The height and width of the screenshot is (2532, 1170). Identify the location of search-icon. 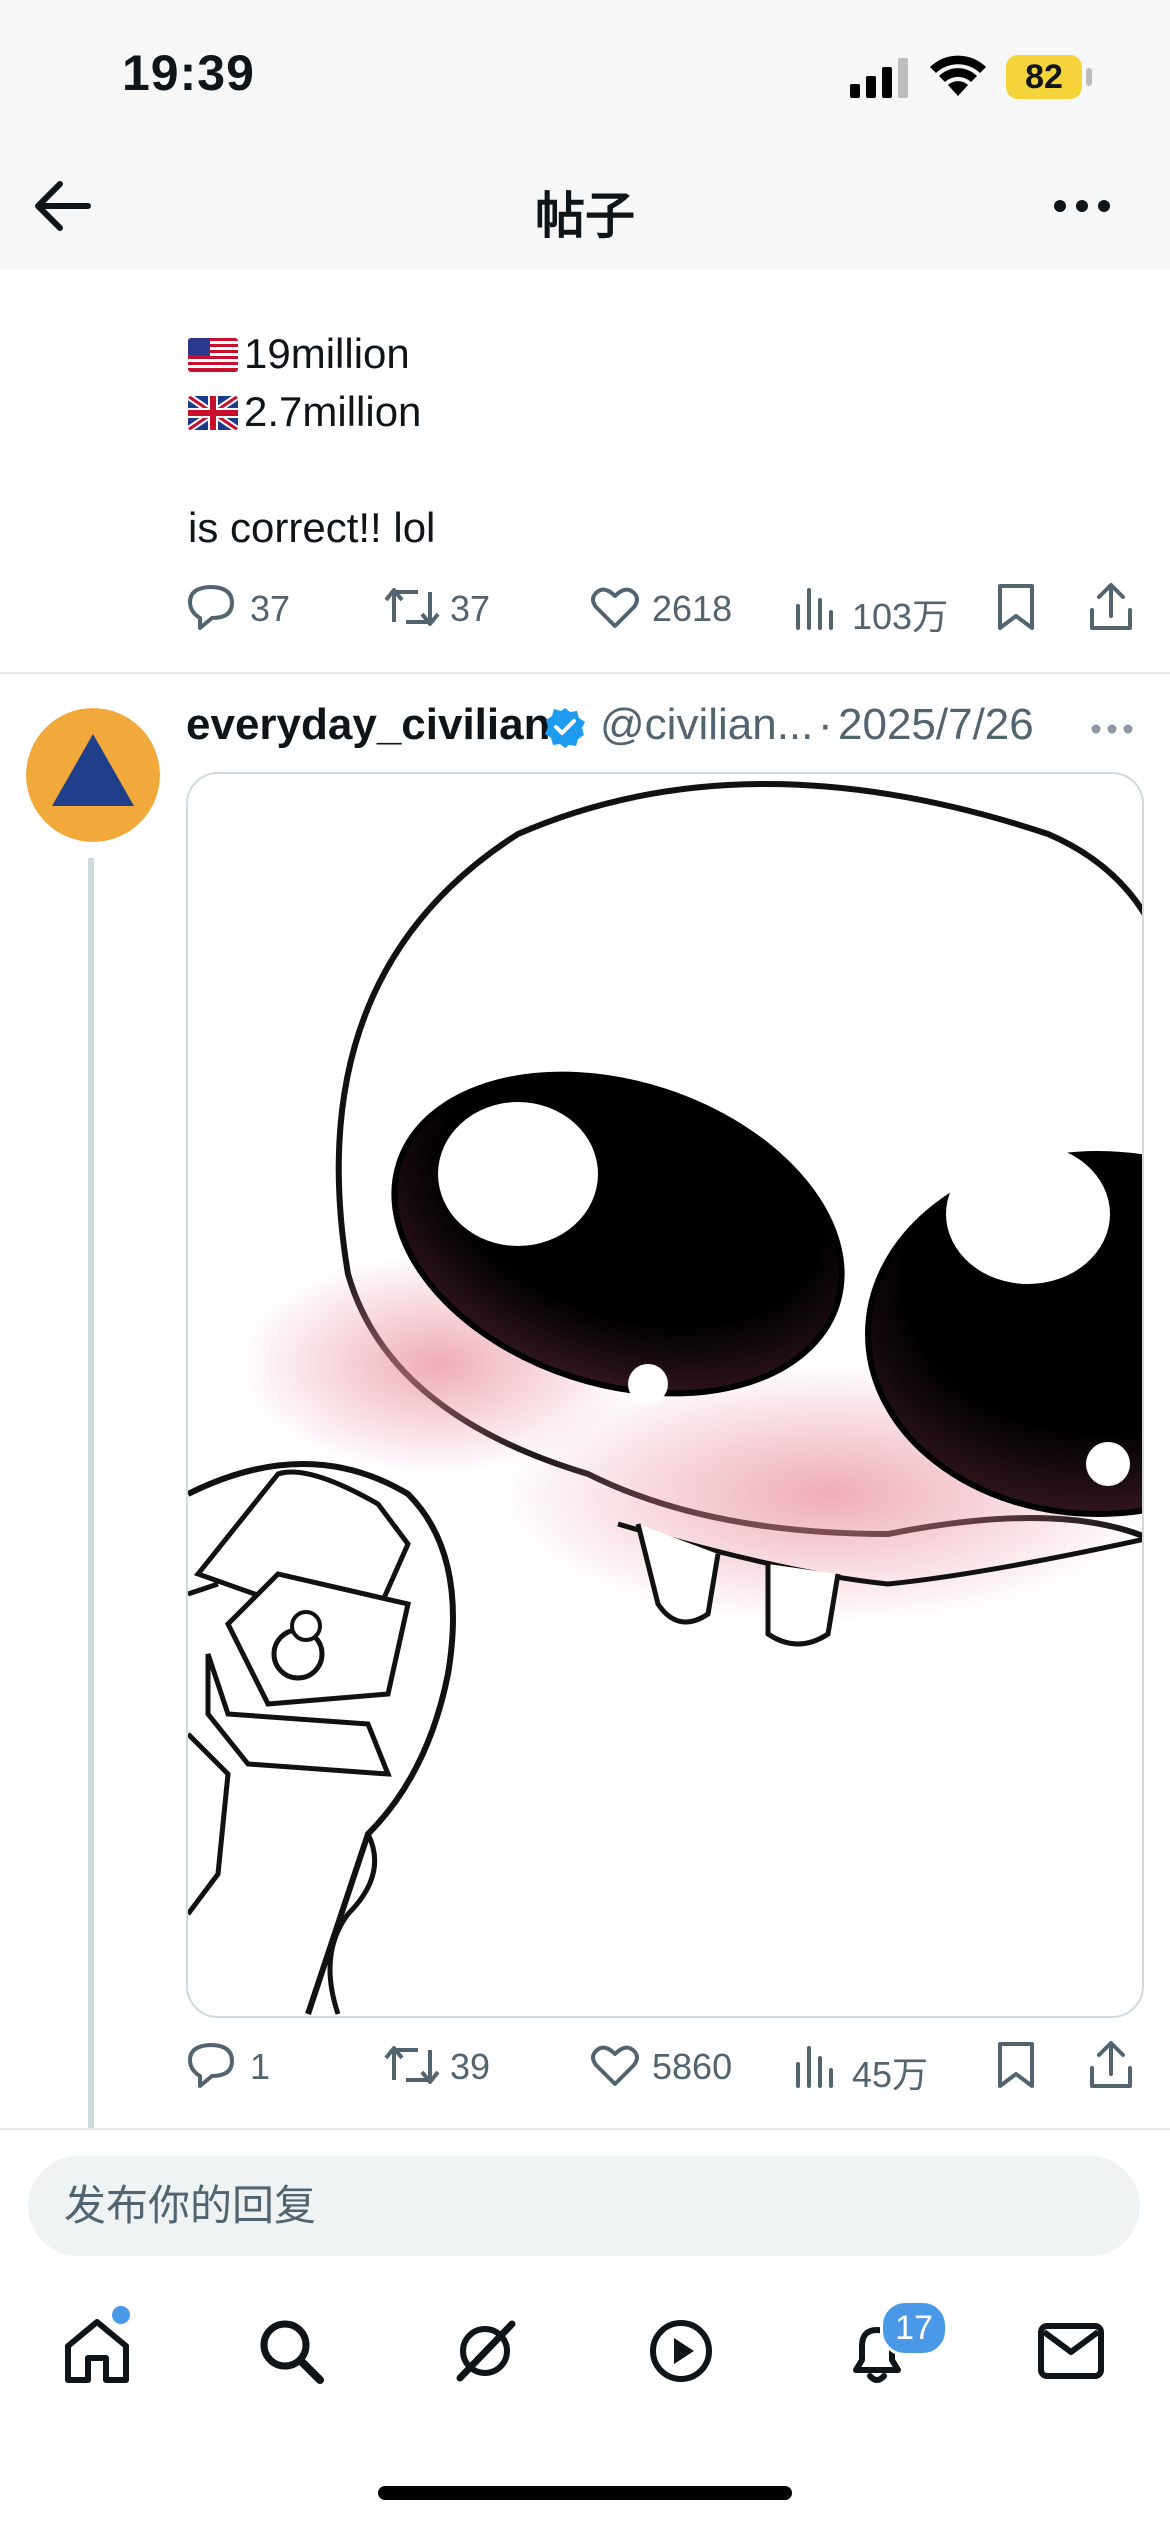
(291, 2351).